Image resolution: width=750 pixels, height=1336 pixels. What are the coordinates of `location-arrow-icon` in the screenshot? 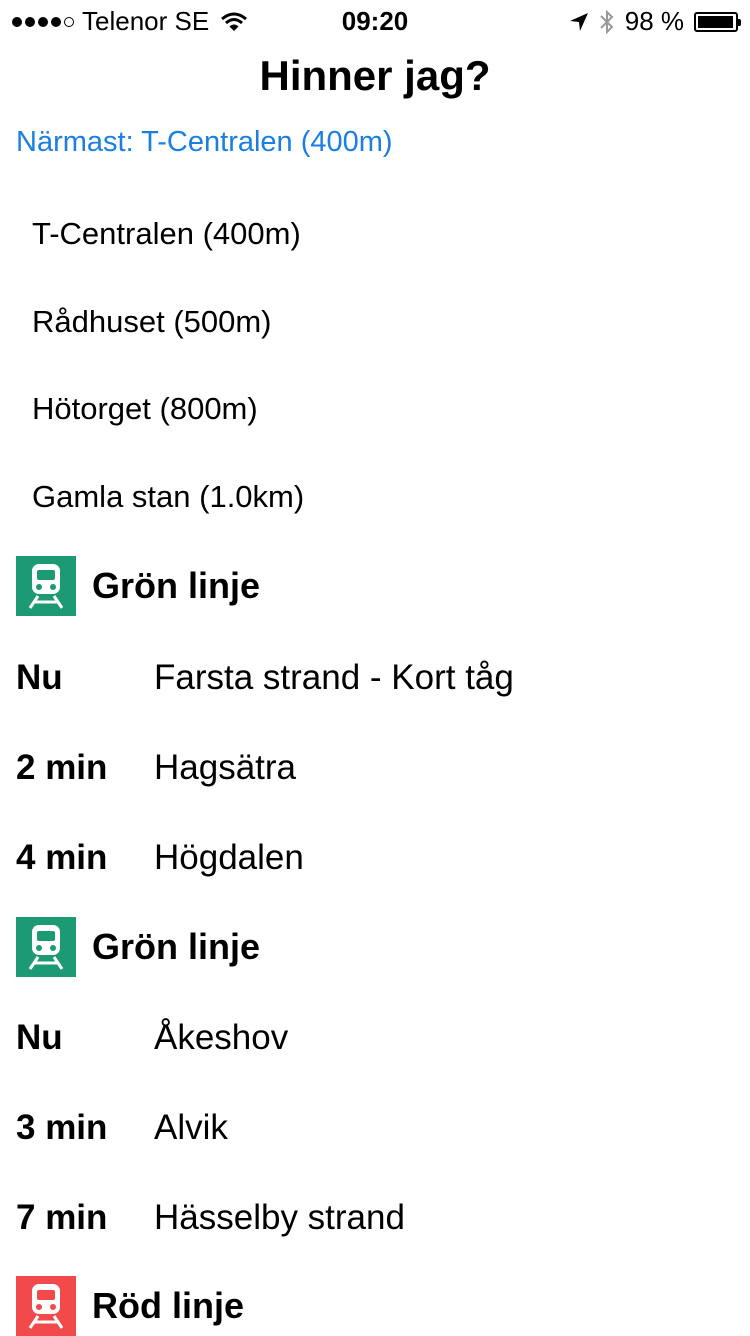 It's located at (578, 21).